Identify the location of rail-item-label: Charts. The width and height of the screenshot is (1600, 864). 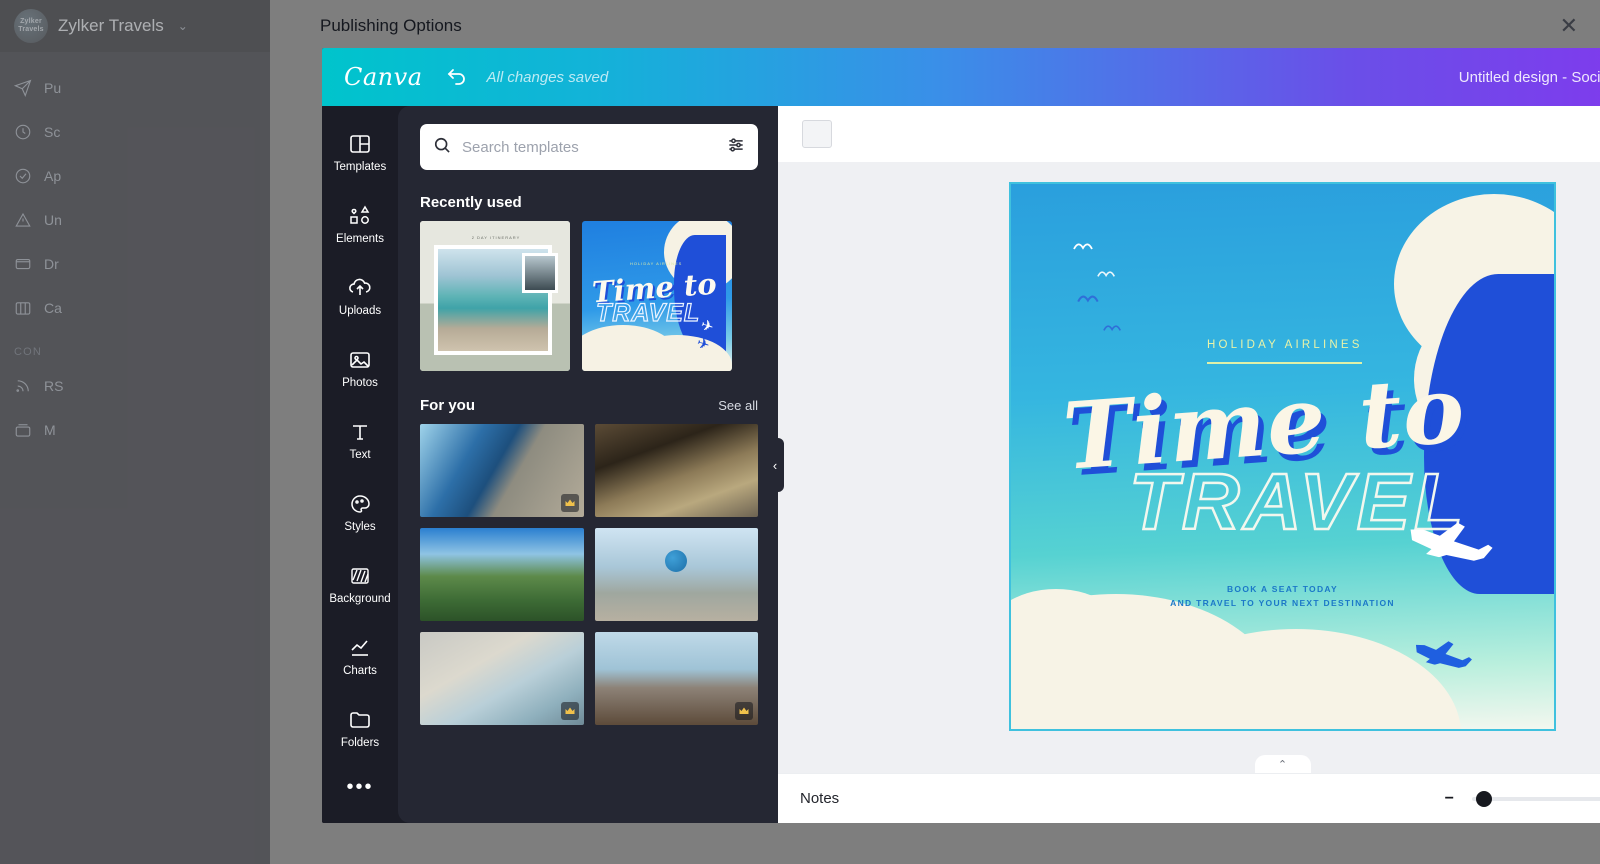
(360, 670).